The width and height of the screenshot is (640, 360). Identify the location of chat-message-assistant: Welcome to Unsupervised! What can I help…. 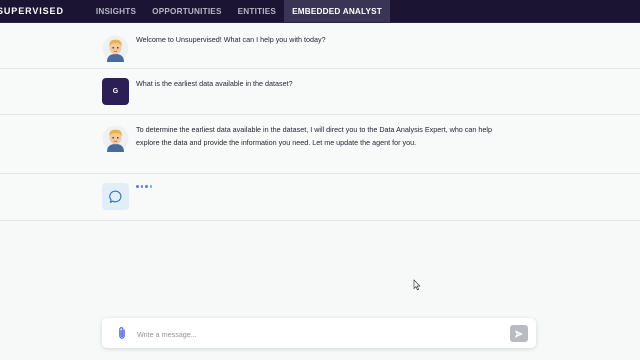
(320, 46).